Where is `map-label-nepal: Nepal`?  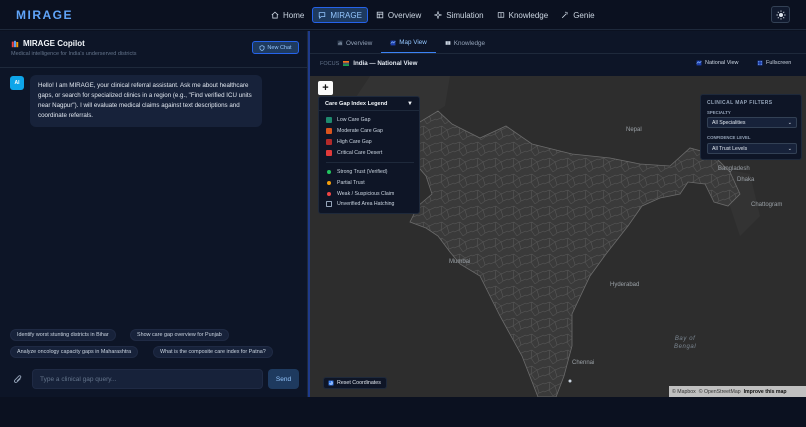
map-label-nepal: Nepal is located at coordinates (634, 130).